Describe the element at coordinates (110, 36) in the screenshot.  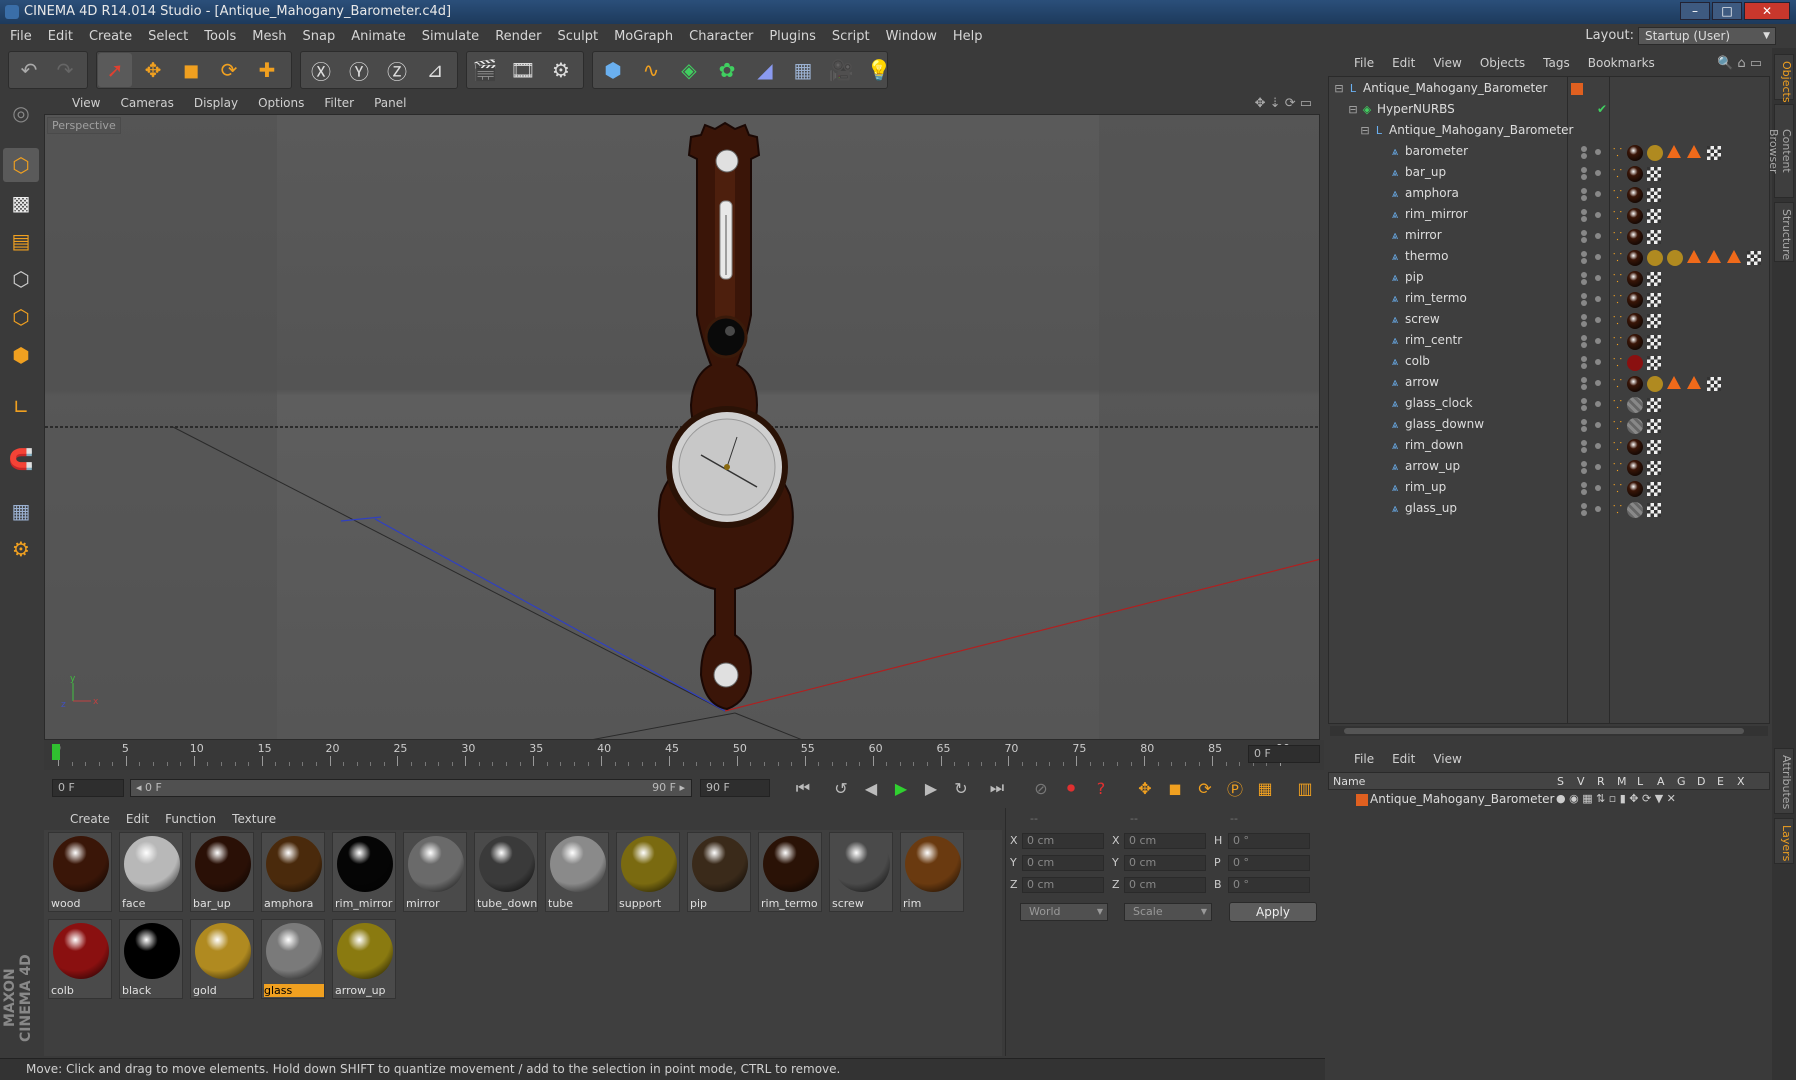
I see `menu-create: Create` at that location.